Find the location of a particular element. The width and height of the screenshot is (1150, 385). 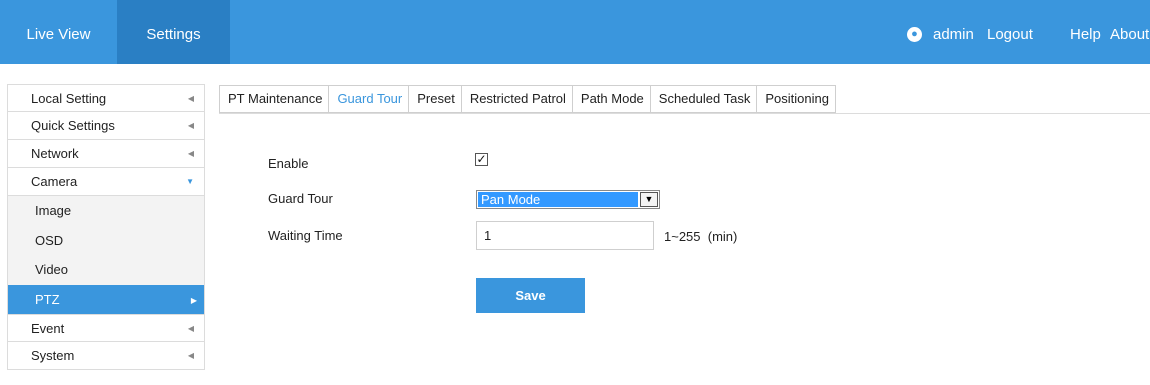

guard-tour-select: Pan Mode ▼ is located at coordinates (568, 199).